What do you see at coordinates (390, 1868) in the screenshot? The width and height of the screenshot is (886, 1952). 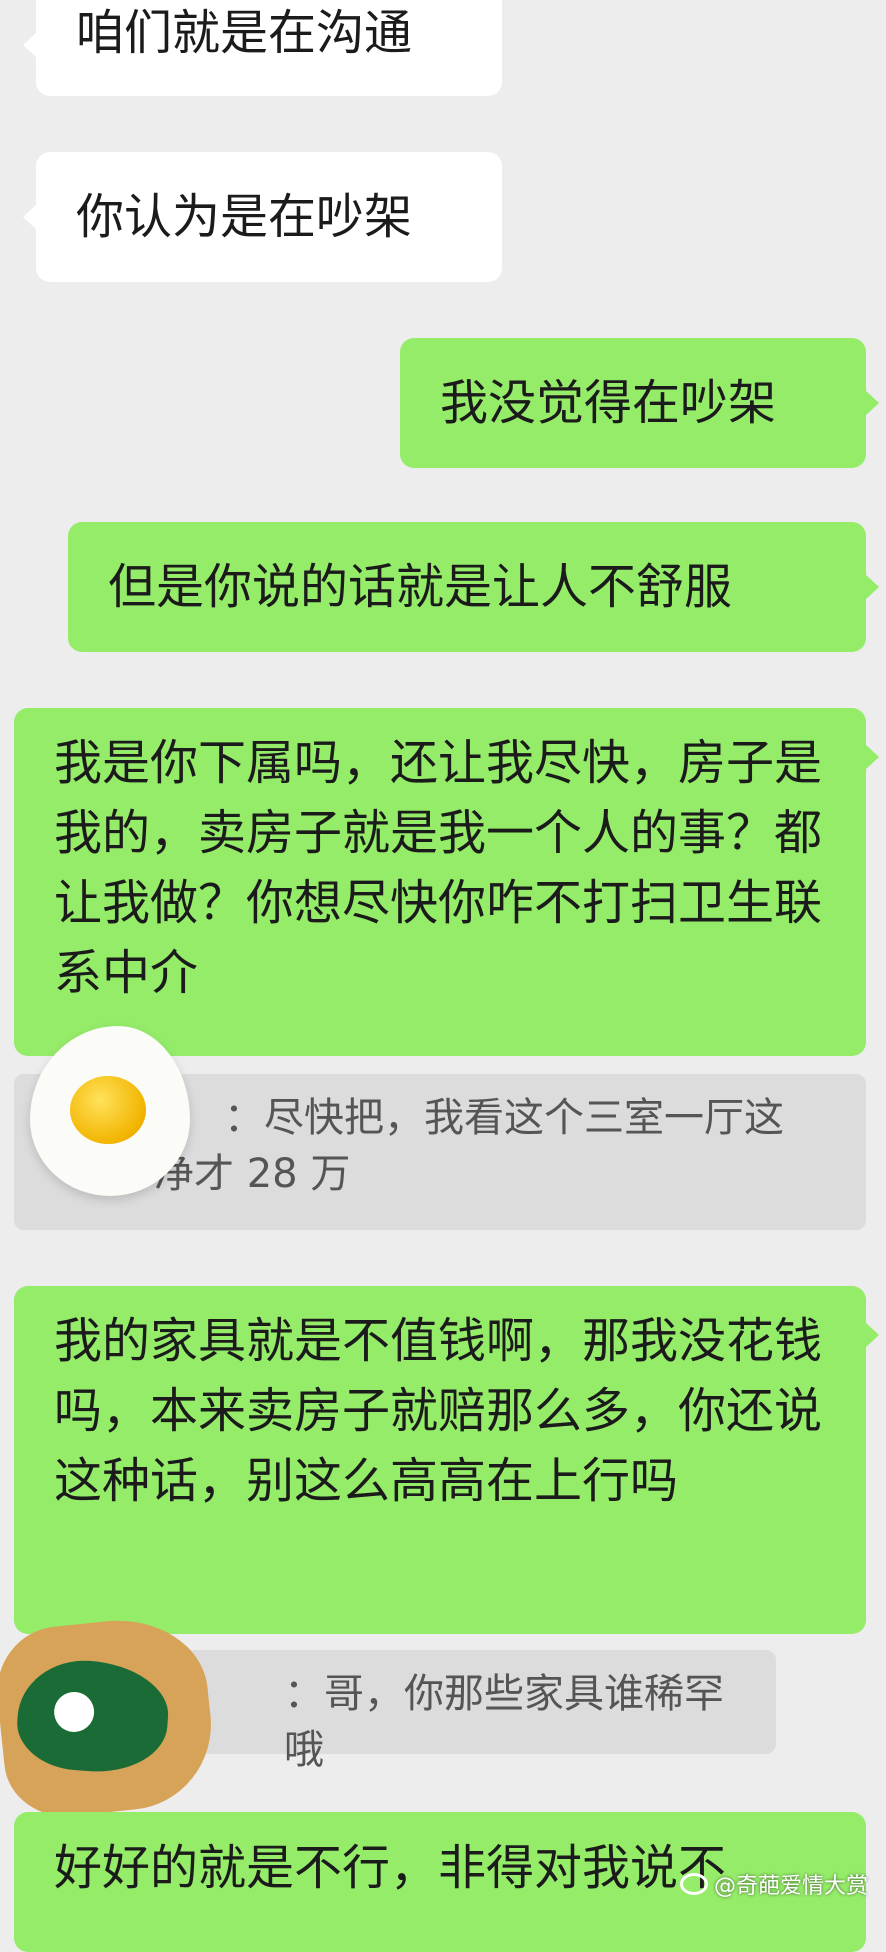 I see `message-text: 好好的就是不行，非得对我说不` at bounding box center [390, 1868].